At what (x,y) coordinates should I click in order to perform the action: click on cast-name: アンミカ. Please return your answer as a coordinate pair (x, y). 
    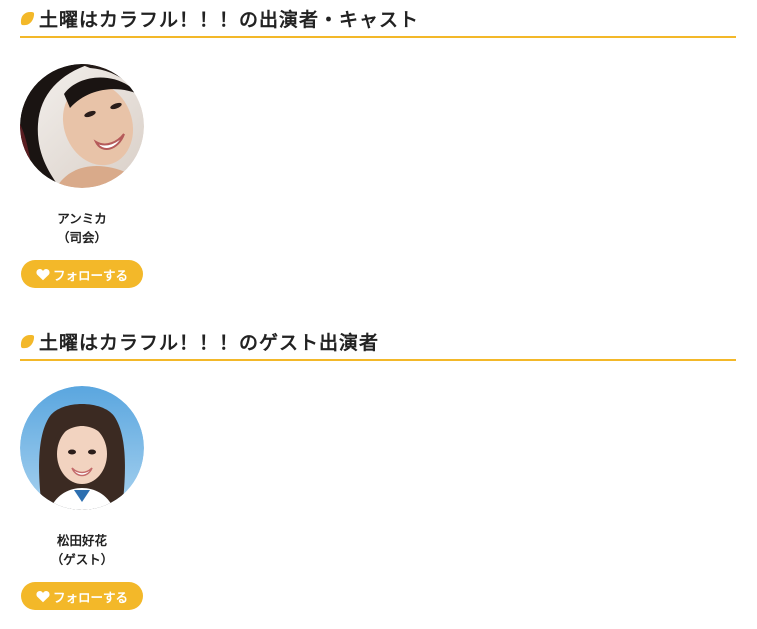
    Looking at the image, I should click on (82, 219).